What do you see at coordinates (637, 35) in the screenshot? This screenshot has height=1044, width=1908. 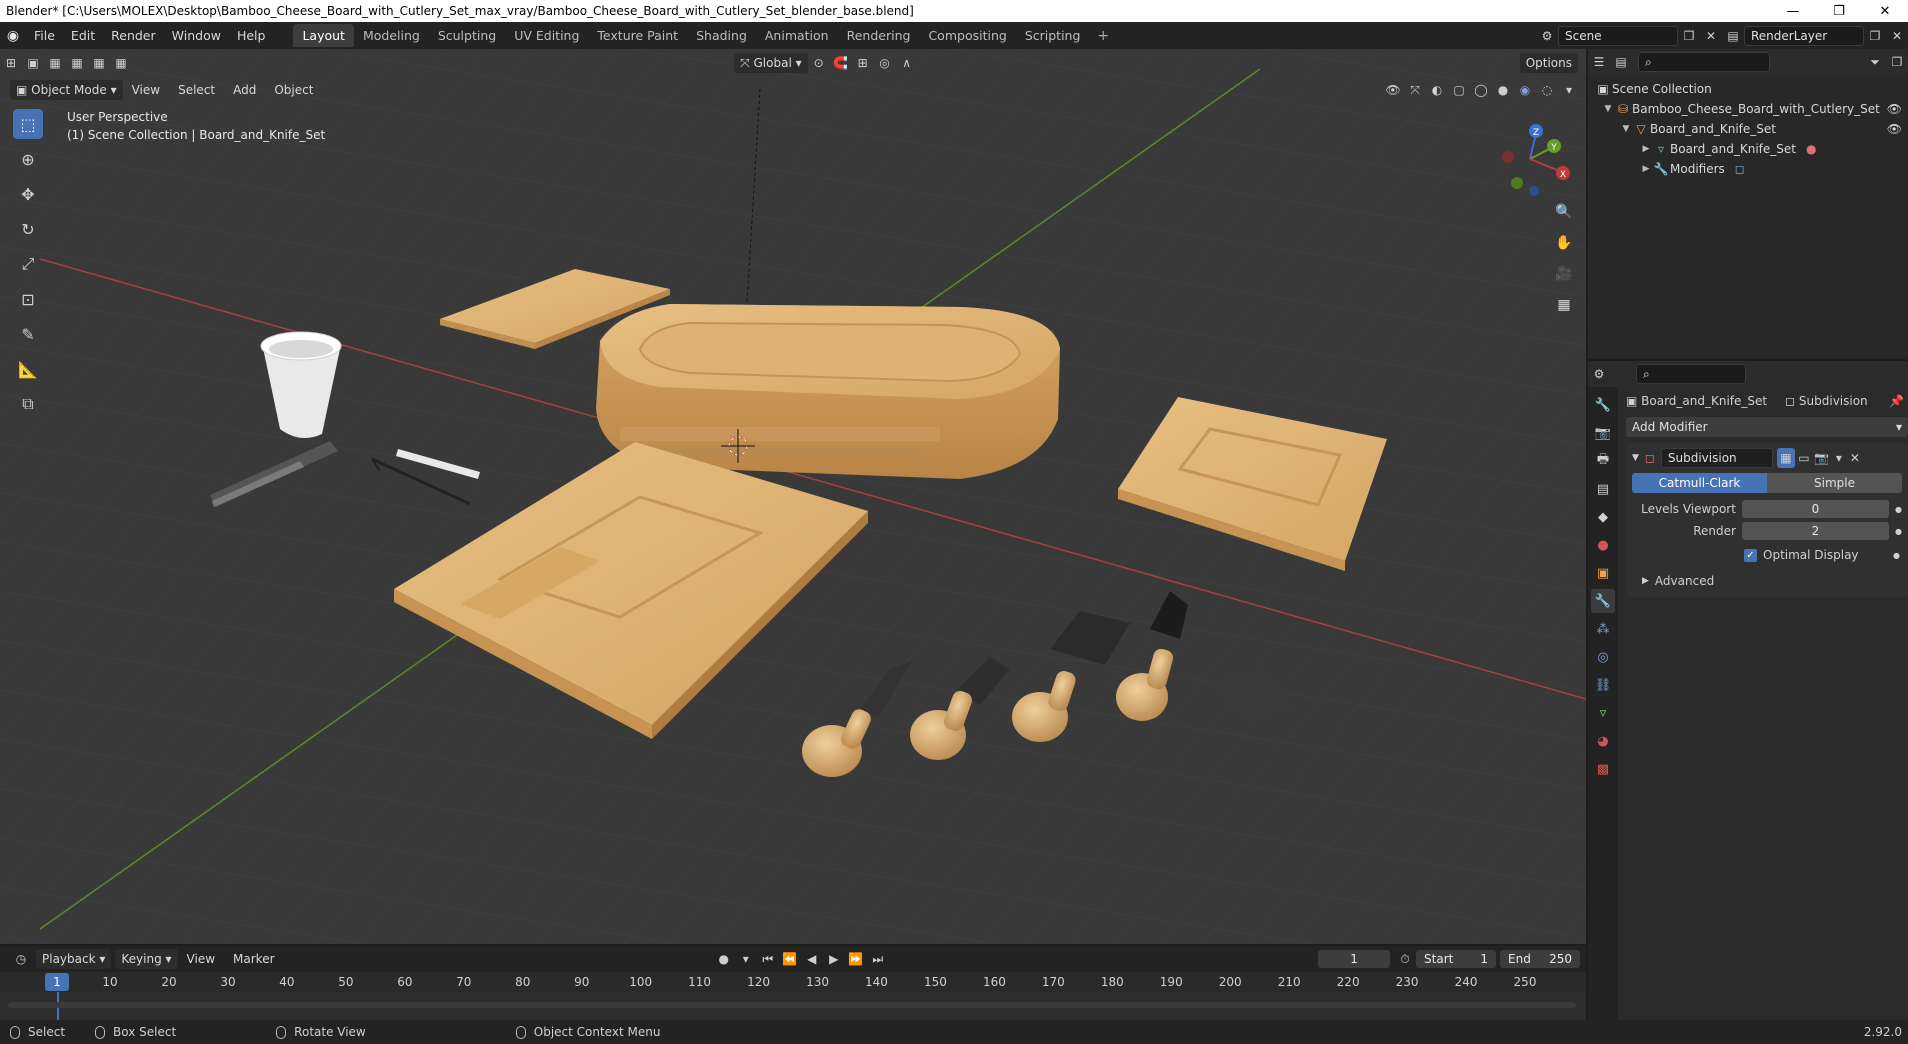 I see `tab-texture-paint: Texture Paint` at bounding box center [637, 35].